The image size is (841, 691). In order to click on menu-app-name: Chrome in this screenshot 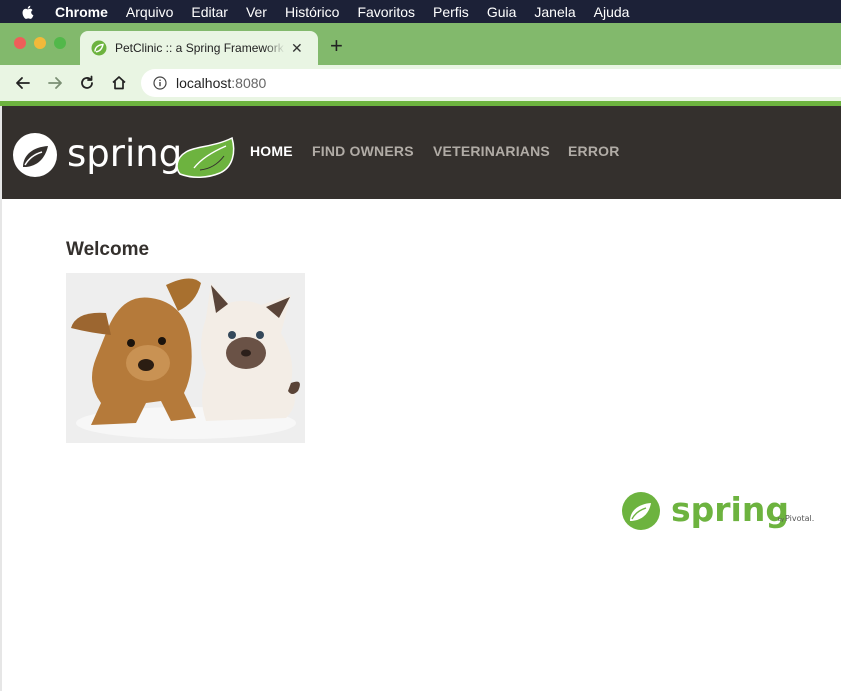, I will do `click(81, 12)`.